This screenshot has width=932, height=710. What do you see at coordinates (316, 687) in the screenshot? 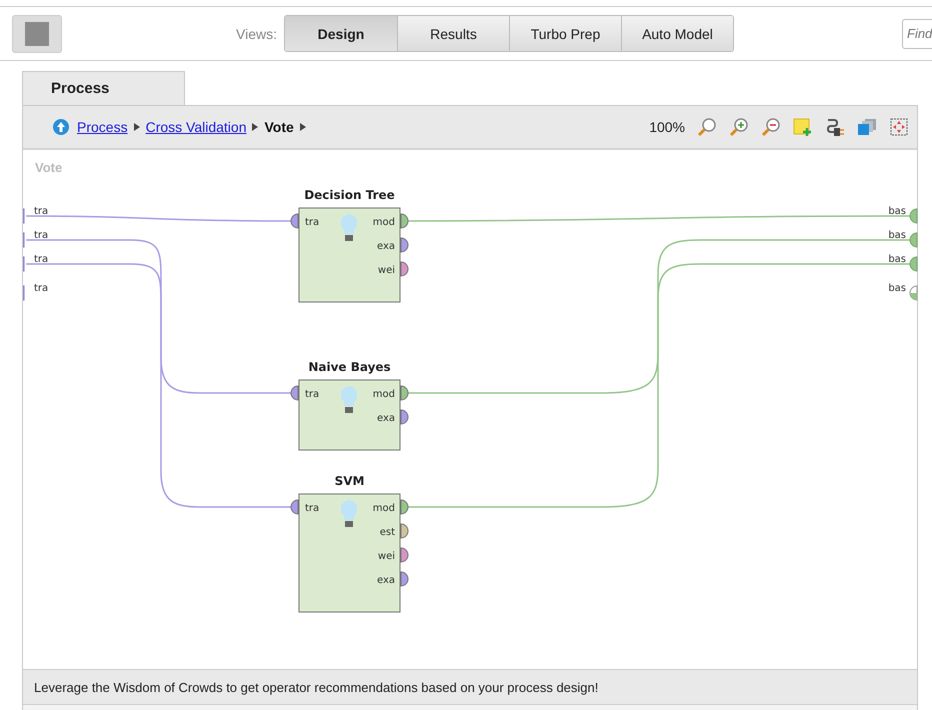
I see `recommendation-hint: Leverage the Wisdom of Crowds to get operator recommendations based on your process design!` at bounding box center [316, 687].